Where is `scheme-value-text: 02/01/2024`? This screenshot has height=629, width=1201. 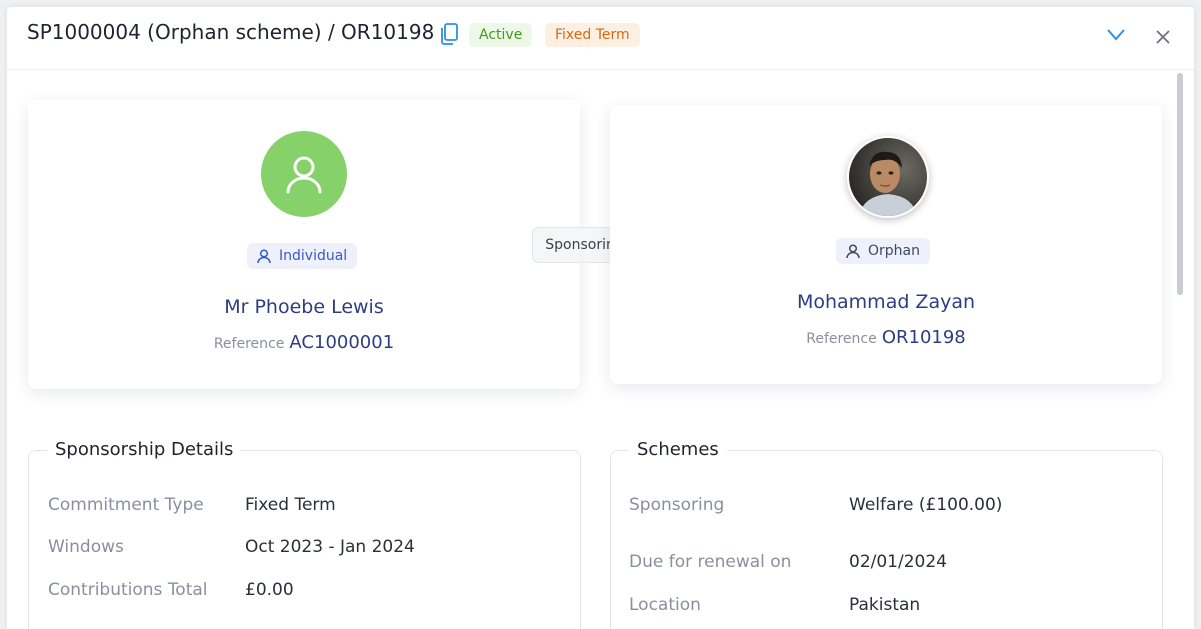
scheme-value-text: 02/01/2024 is located at coordinates (898, 562).